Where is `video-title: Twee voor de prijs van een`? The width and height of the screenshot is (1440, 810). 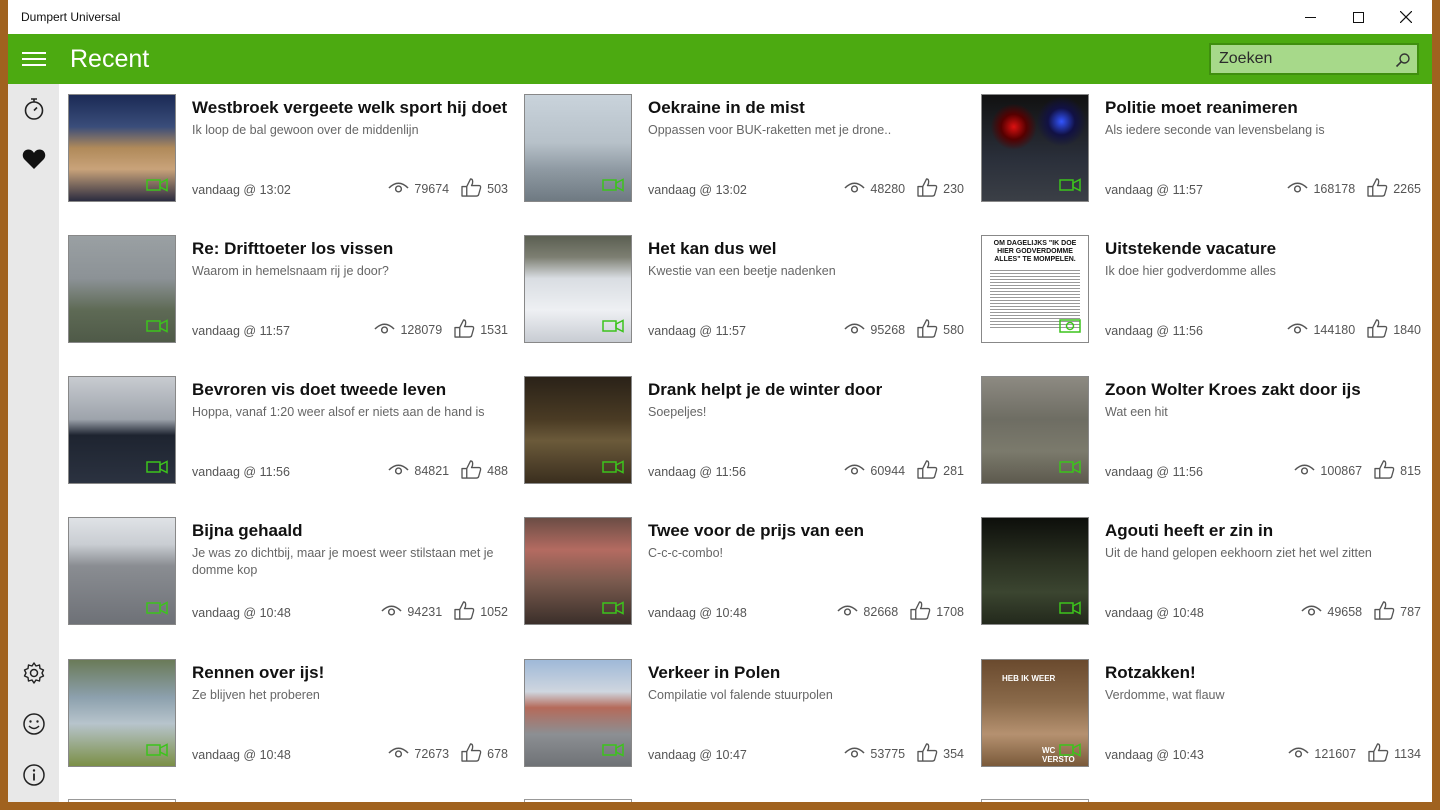
video-title: Twee voor de prijs van een is located at coordinates (806, 531).